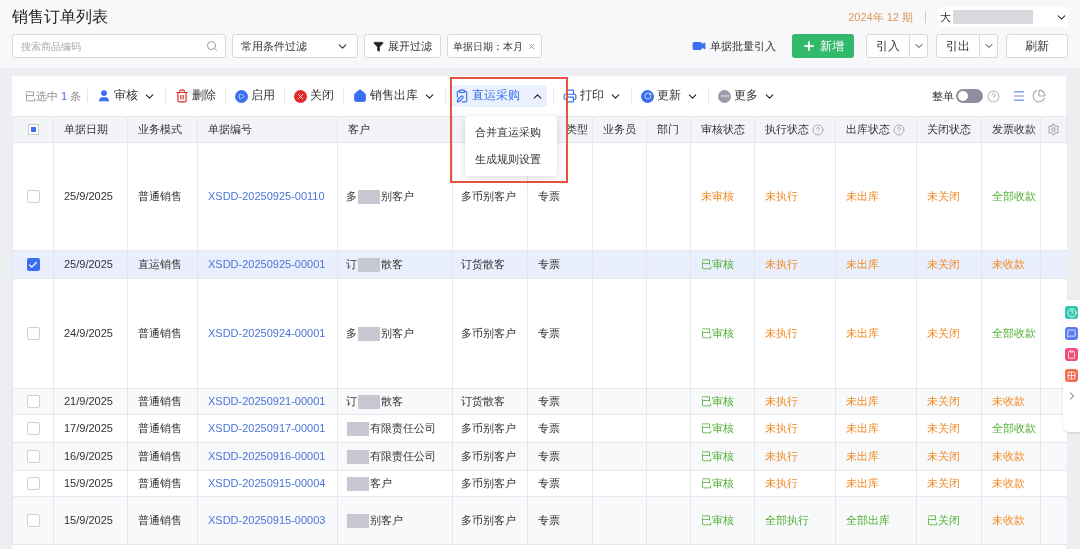 Image resolution: width=1080 pixels, height=549 pixels. What do you see at coordinates (295, 46) in the screenshot?
I see `preset-filter-select: 常用条件过滤` at bounding box center [295, 46].